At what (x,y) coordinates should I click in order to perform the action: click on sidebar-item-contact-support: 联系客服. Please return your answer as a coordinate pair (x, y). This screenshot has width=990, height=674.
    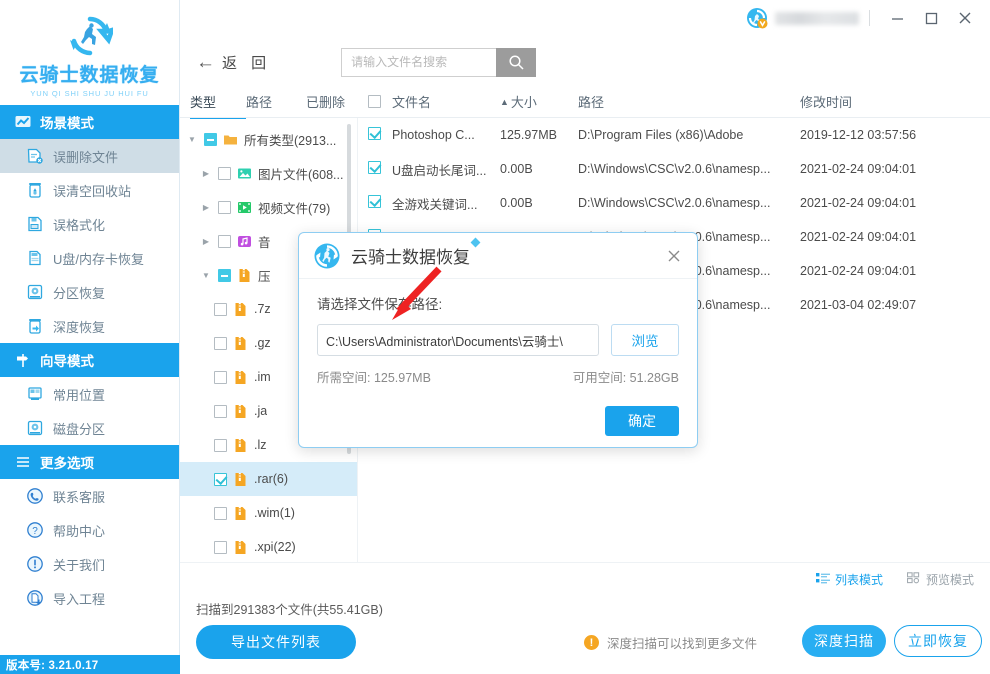
    Looking at the image, I should click on (89, 496).